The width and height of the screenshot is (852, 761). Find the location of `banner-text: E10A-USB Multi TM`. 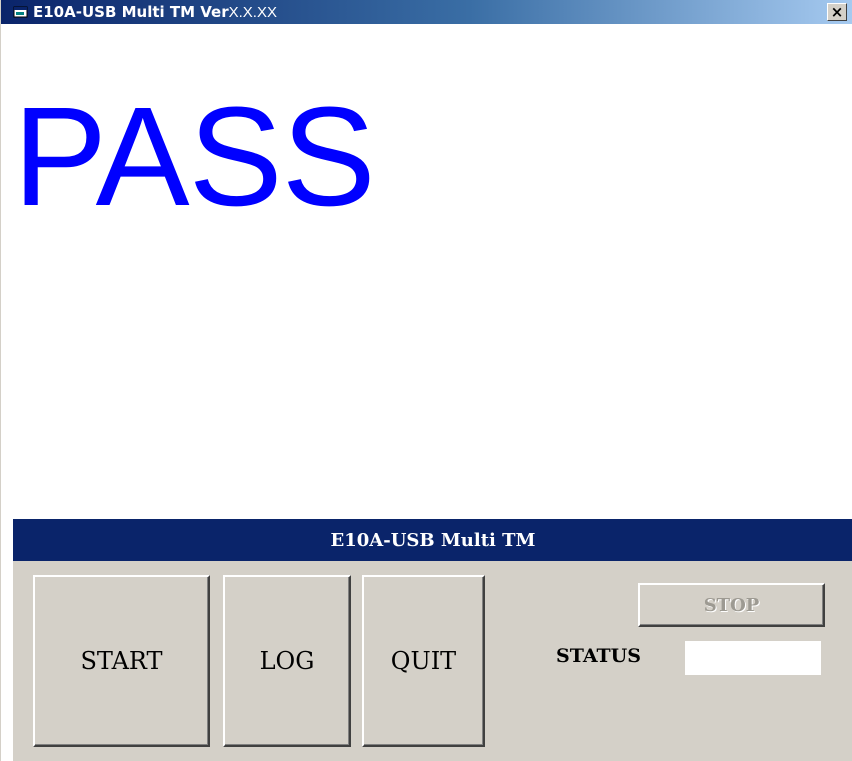

banner-text: E10A-USB Multi TM is located at coordinates (433, 540).